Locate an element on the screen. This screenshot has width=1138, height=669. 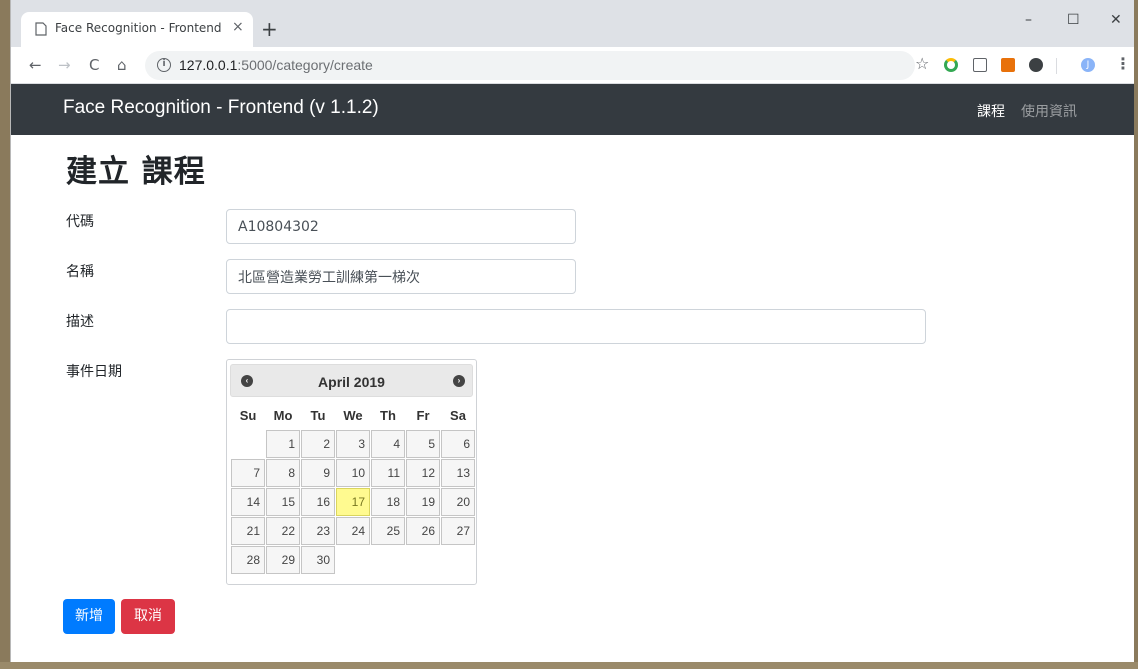
calendar-day-link: 19 is located at coordinates (423, 502).